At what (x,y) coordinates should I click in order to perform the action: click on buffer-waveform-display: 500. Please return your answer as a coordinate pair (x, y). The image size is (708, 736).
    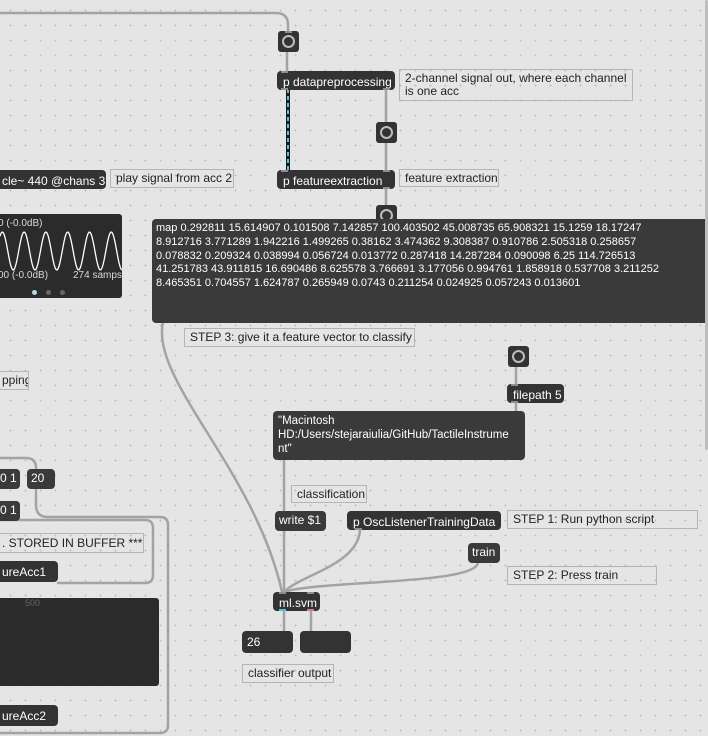
    Looking at the image, I should click on (79, 642).